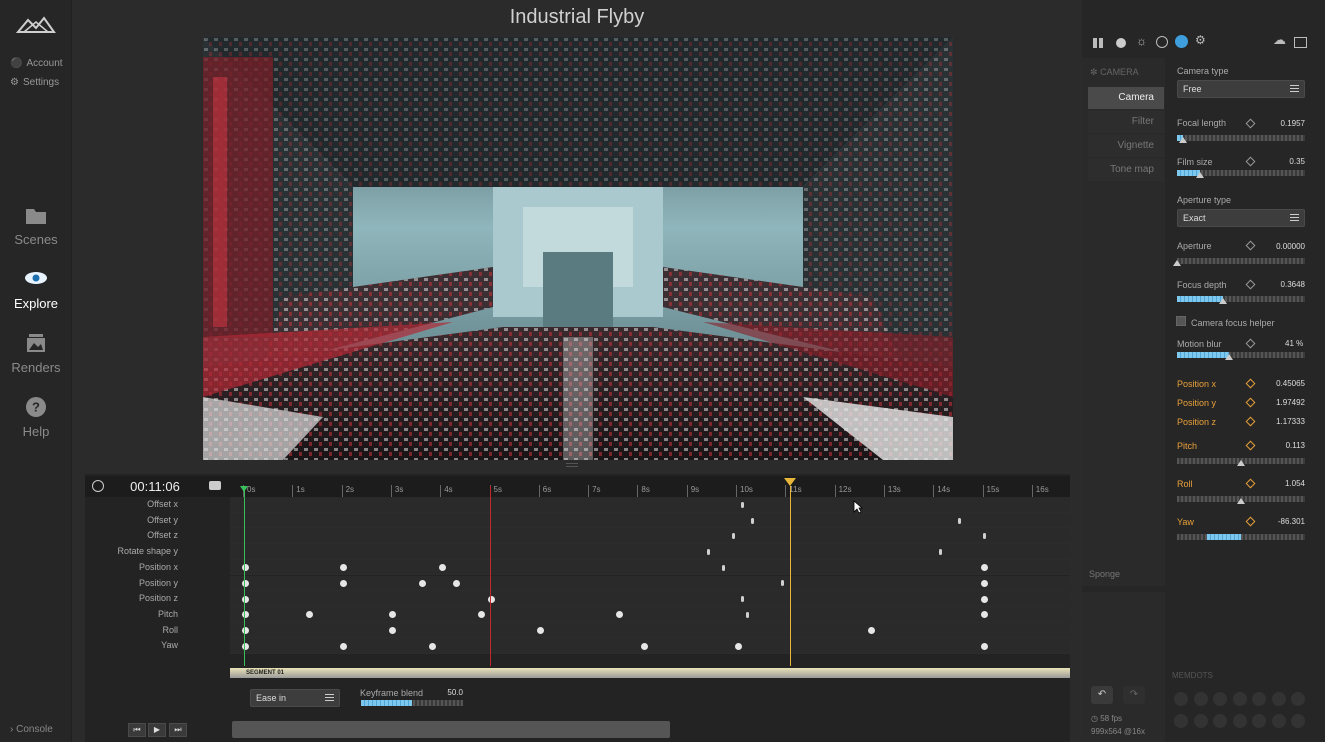 Image resolution: width=1325 pixels, height=742 pixels. What do you see at coordinates (36, 63) in the screenshot?
I see `account-link: ⚫ Account` at bounding box center [36, 63].